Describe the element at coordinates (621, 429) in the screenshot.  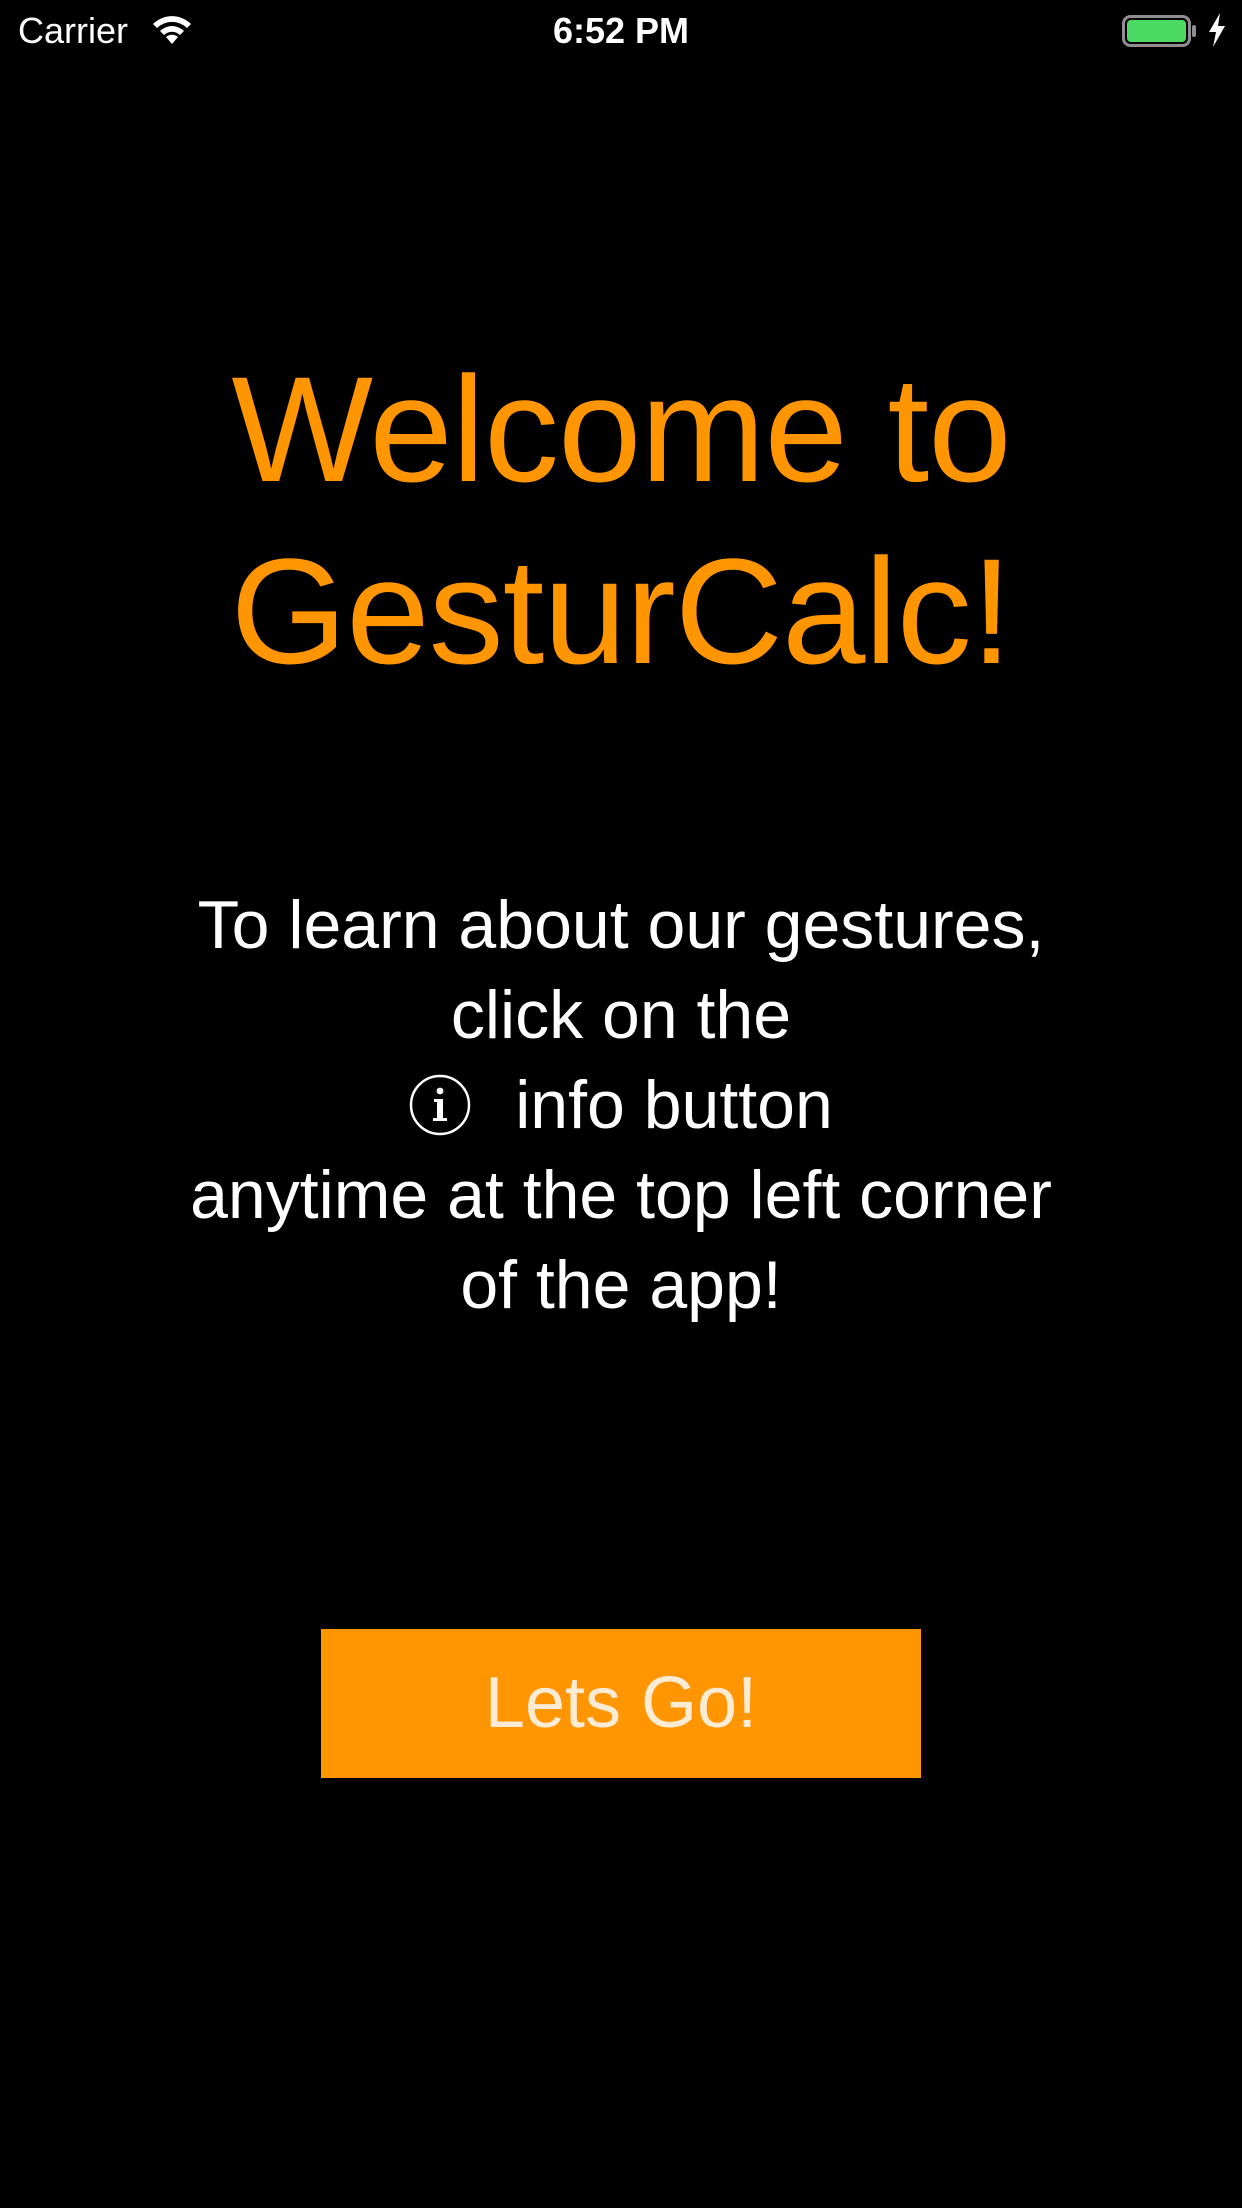
I see `welcome-title-line-1: Welcome to` at that location.